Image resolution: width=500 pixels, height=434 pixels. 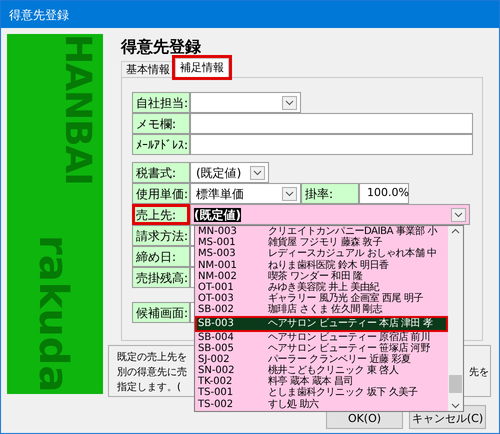 I want to click on combo-box, so click(x=245, y=102).